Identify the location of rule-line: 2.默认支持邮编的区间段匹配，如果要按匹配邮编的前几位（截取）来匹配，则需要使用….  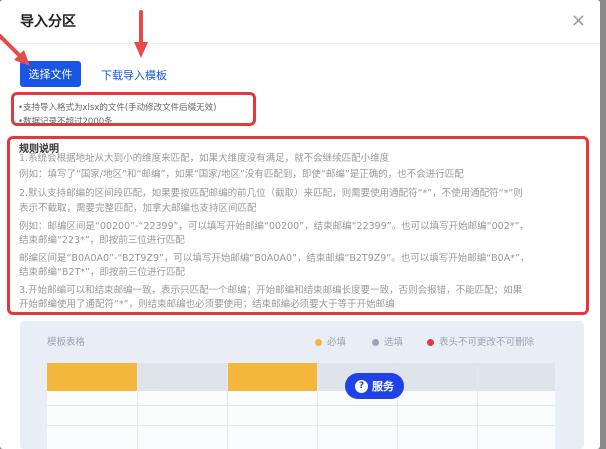
(271, 193).